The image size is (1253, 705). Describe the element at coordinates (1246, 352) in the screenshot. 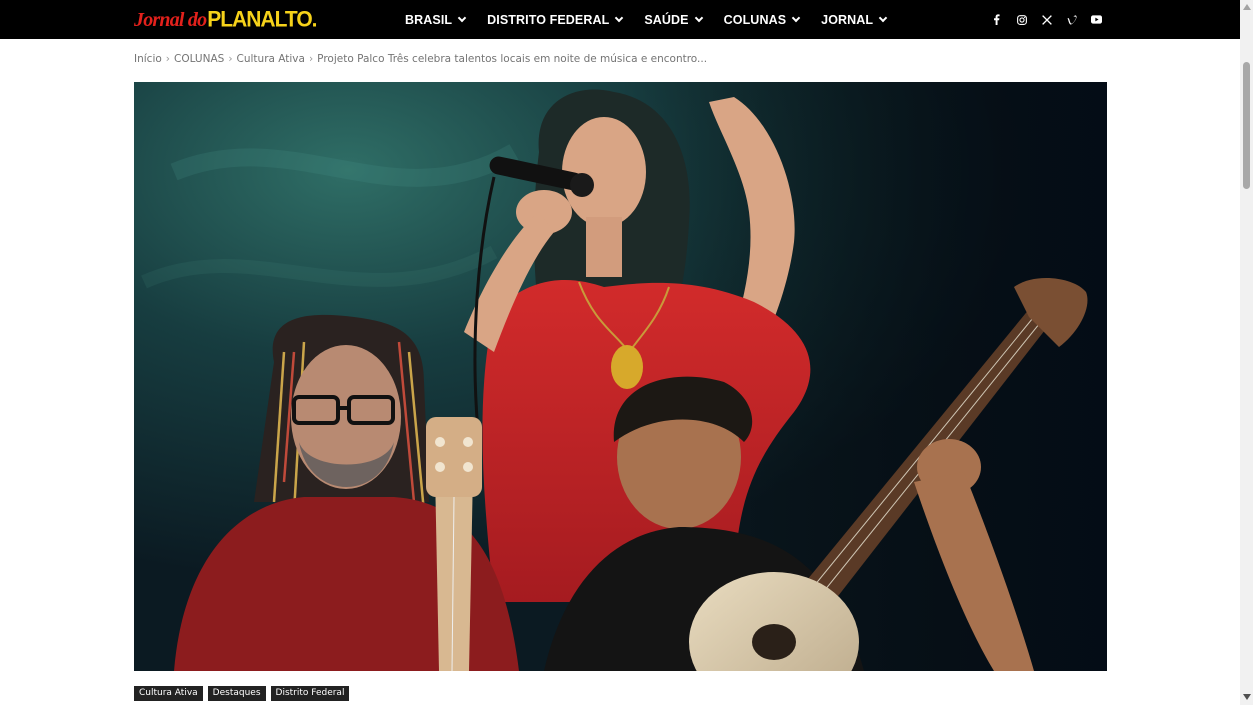

I see `page-scrollbar` at that location.